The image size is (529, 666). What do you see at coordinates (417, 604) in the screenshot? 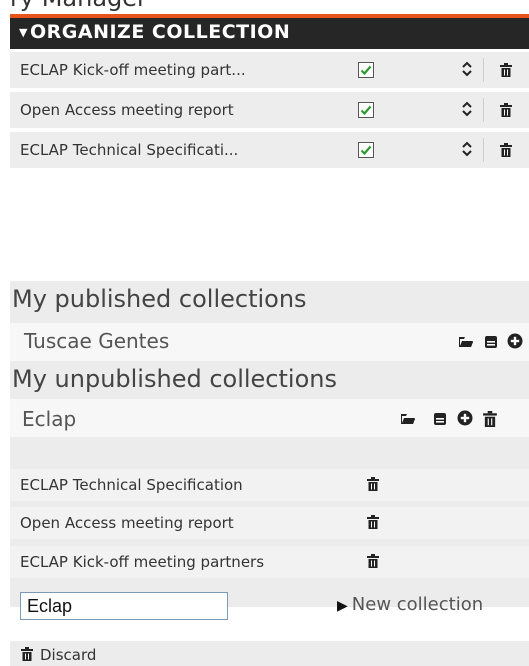
I see `new-collection-label: New collection` at bounding box center [417, 604].